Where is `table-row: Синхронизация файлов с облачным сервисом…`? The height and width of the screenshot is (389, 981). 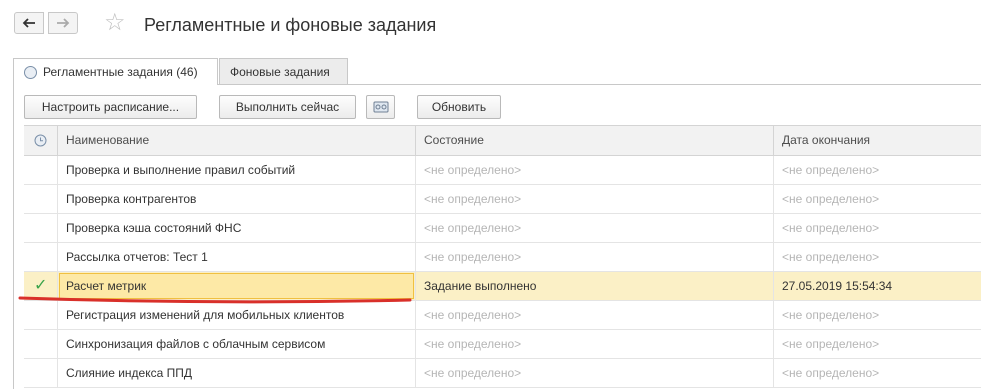 table-row: Синхронизация файлов с облачным сервисом… is located at coordinates (502, 344).